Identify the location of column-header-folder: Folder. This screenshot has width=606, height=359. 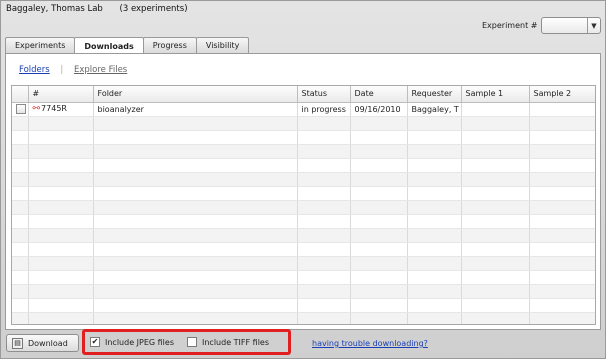
(195, 94).